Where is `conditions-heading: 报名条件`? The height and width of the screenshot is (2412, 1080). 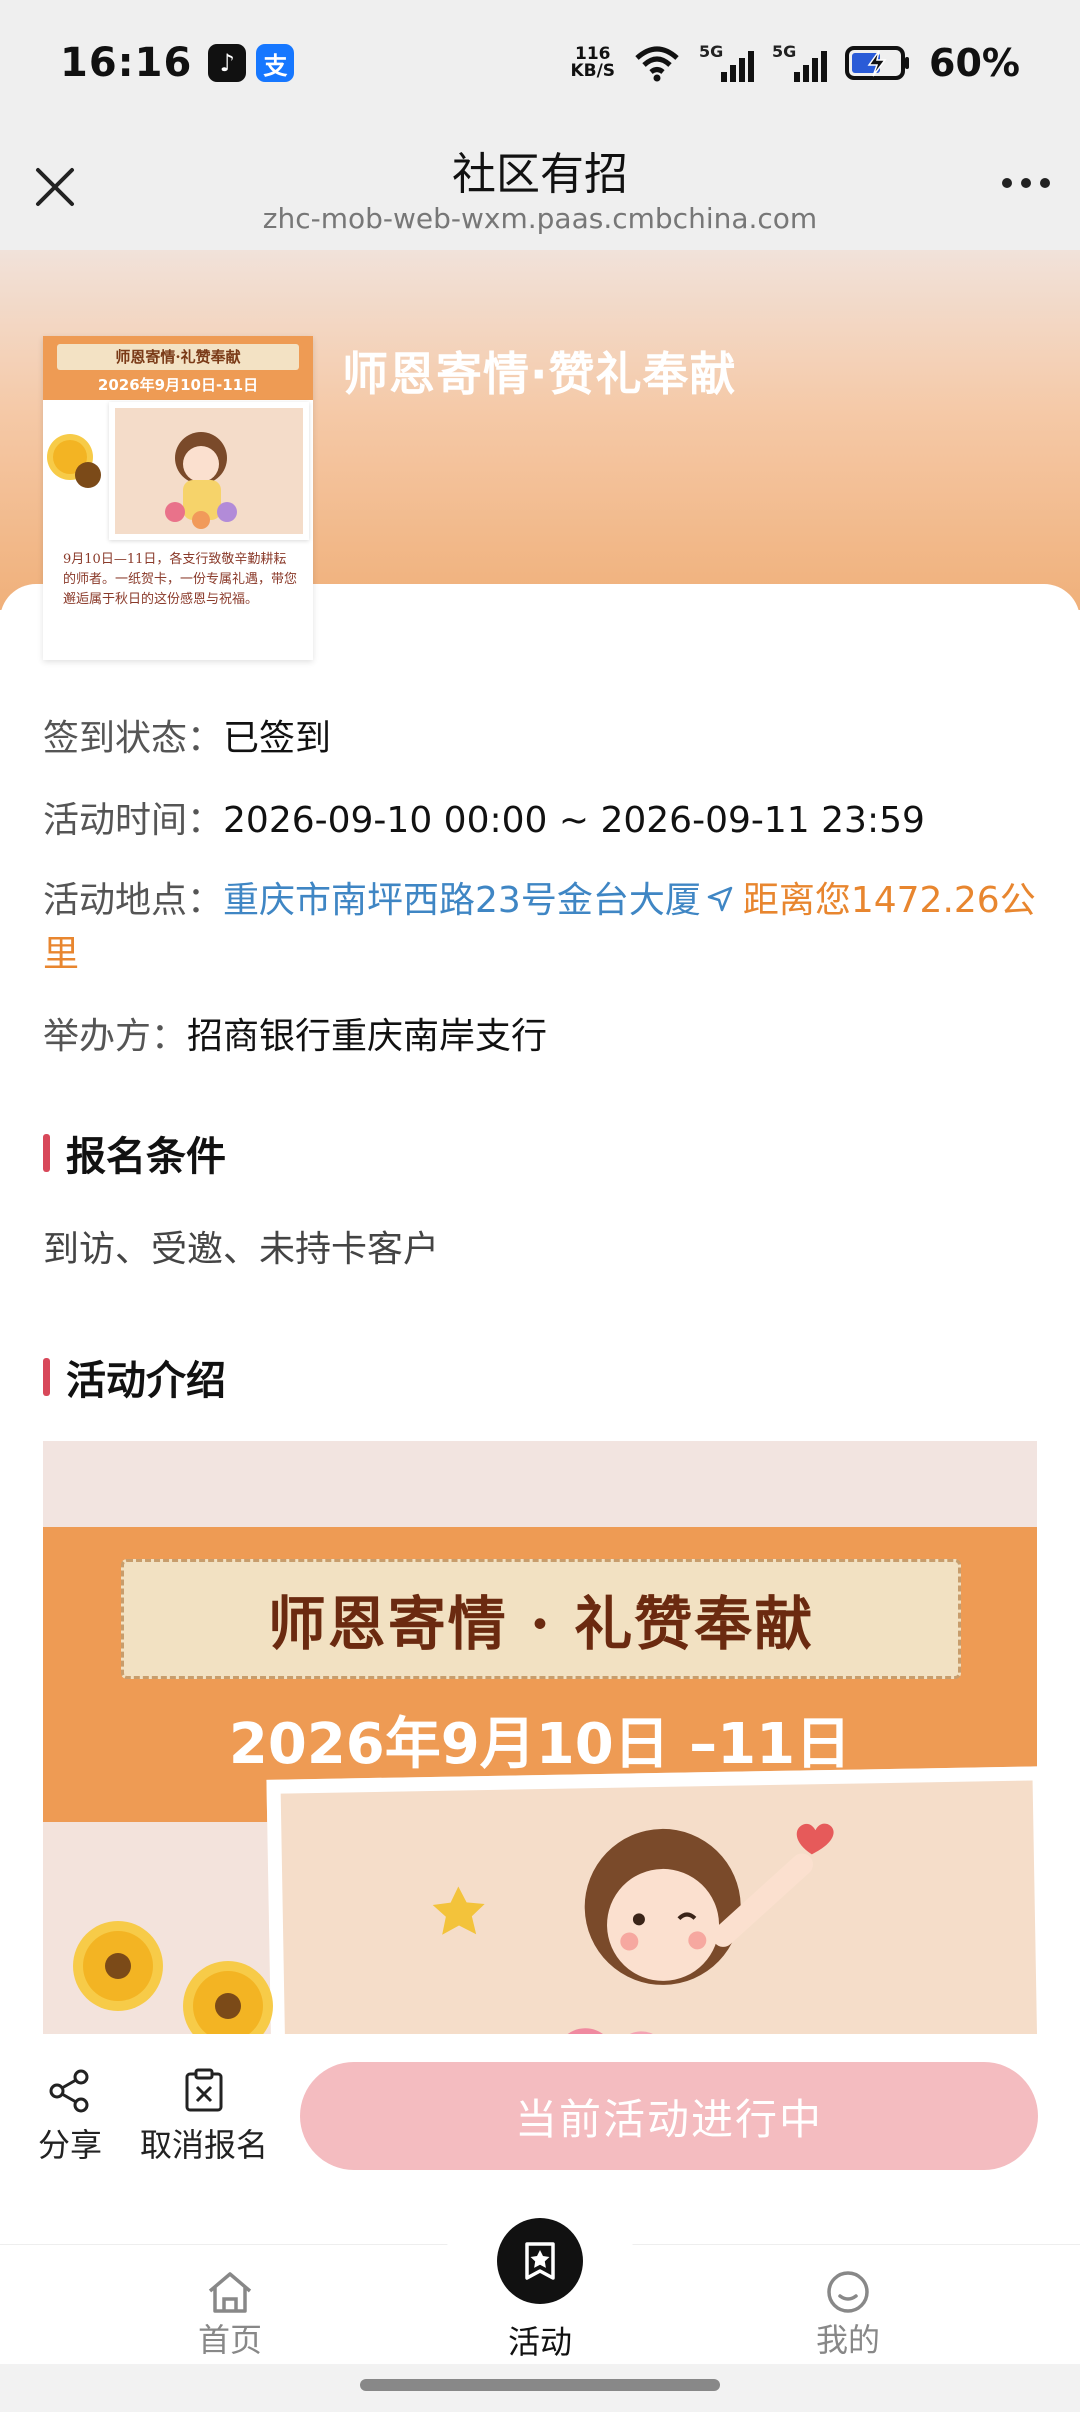
conditions-heading: 报名条件 is located at coordinates (134, 1153).